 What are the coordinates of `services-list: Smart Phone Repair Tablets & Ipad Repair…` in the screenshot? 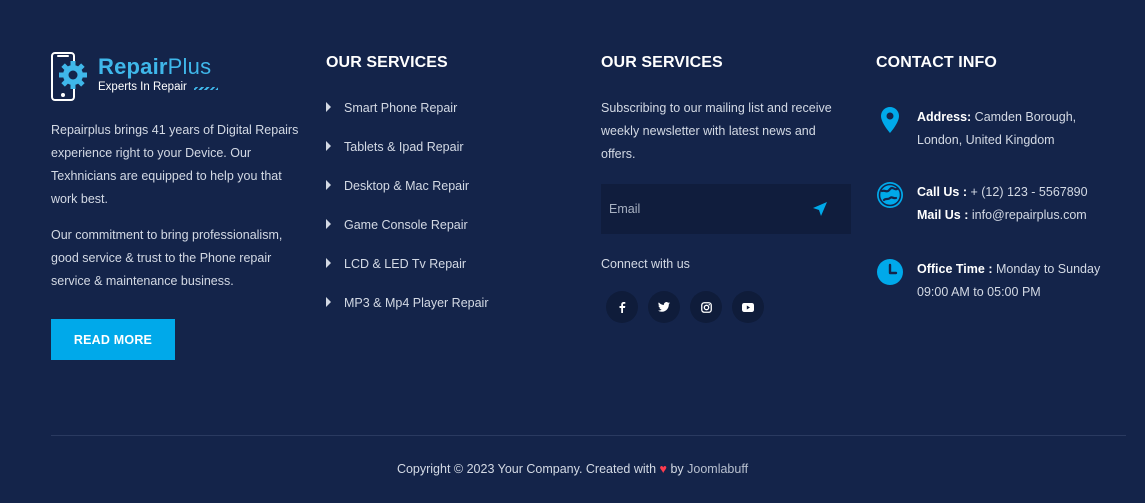 It's located at (446, 216).